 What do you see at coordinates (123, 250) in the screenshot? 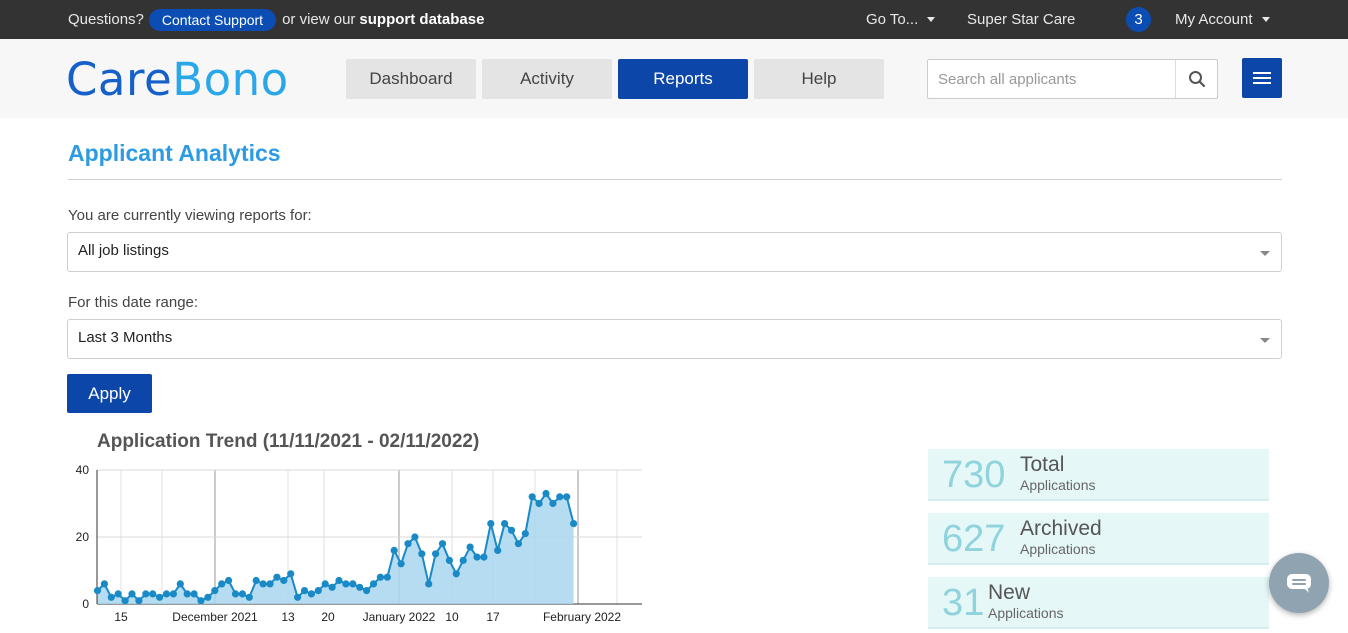
I see `job-listing-value: All job listings` at bounding box center [123, 250].